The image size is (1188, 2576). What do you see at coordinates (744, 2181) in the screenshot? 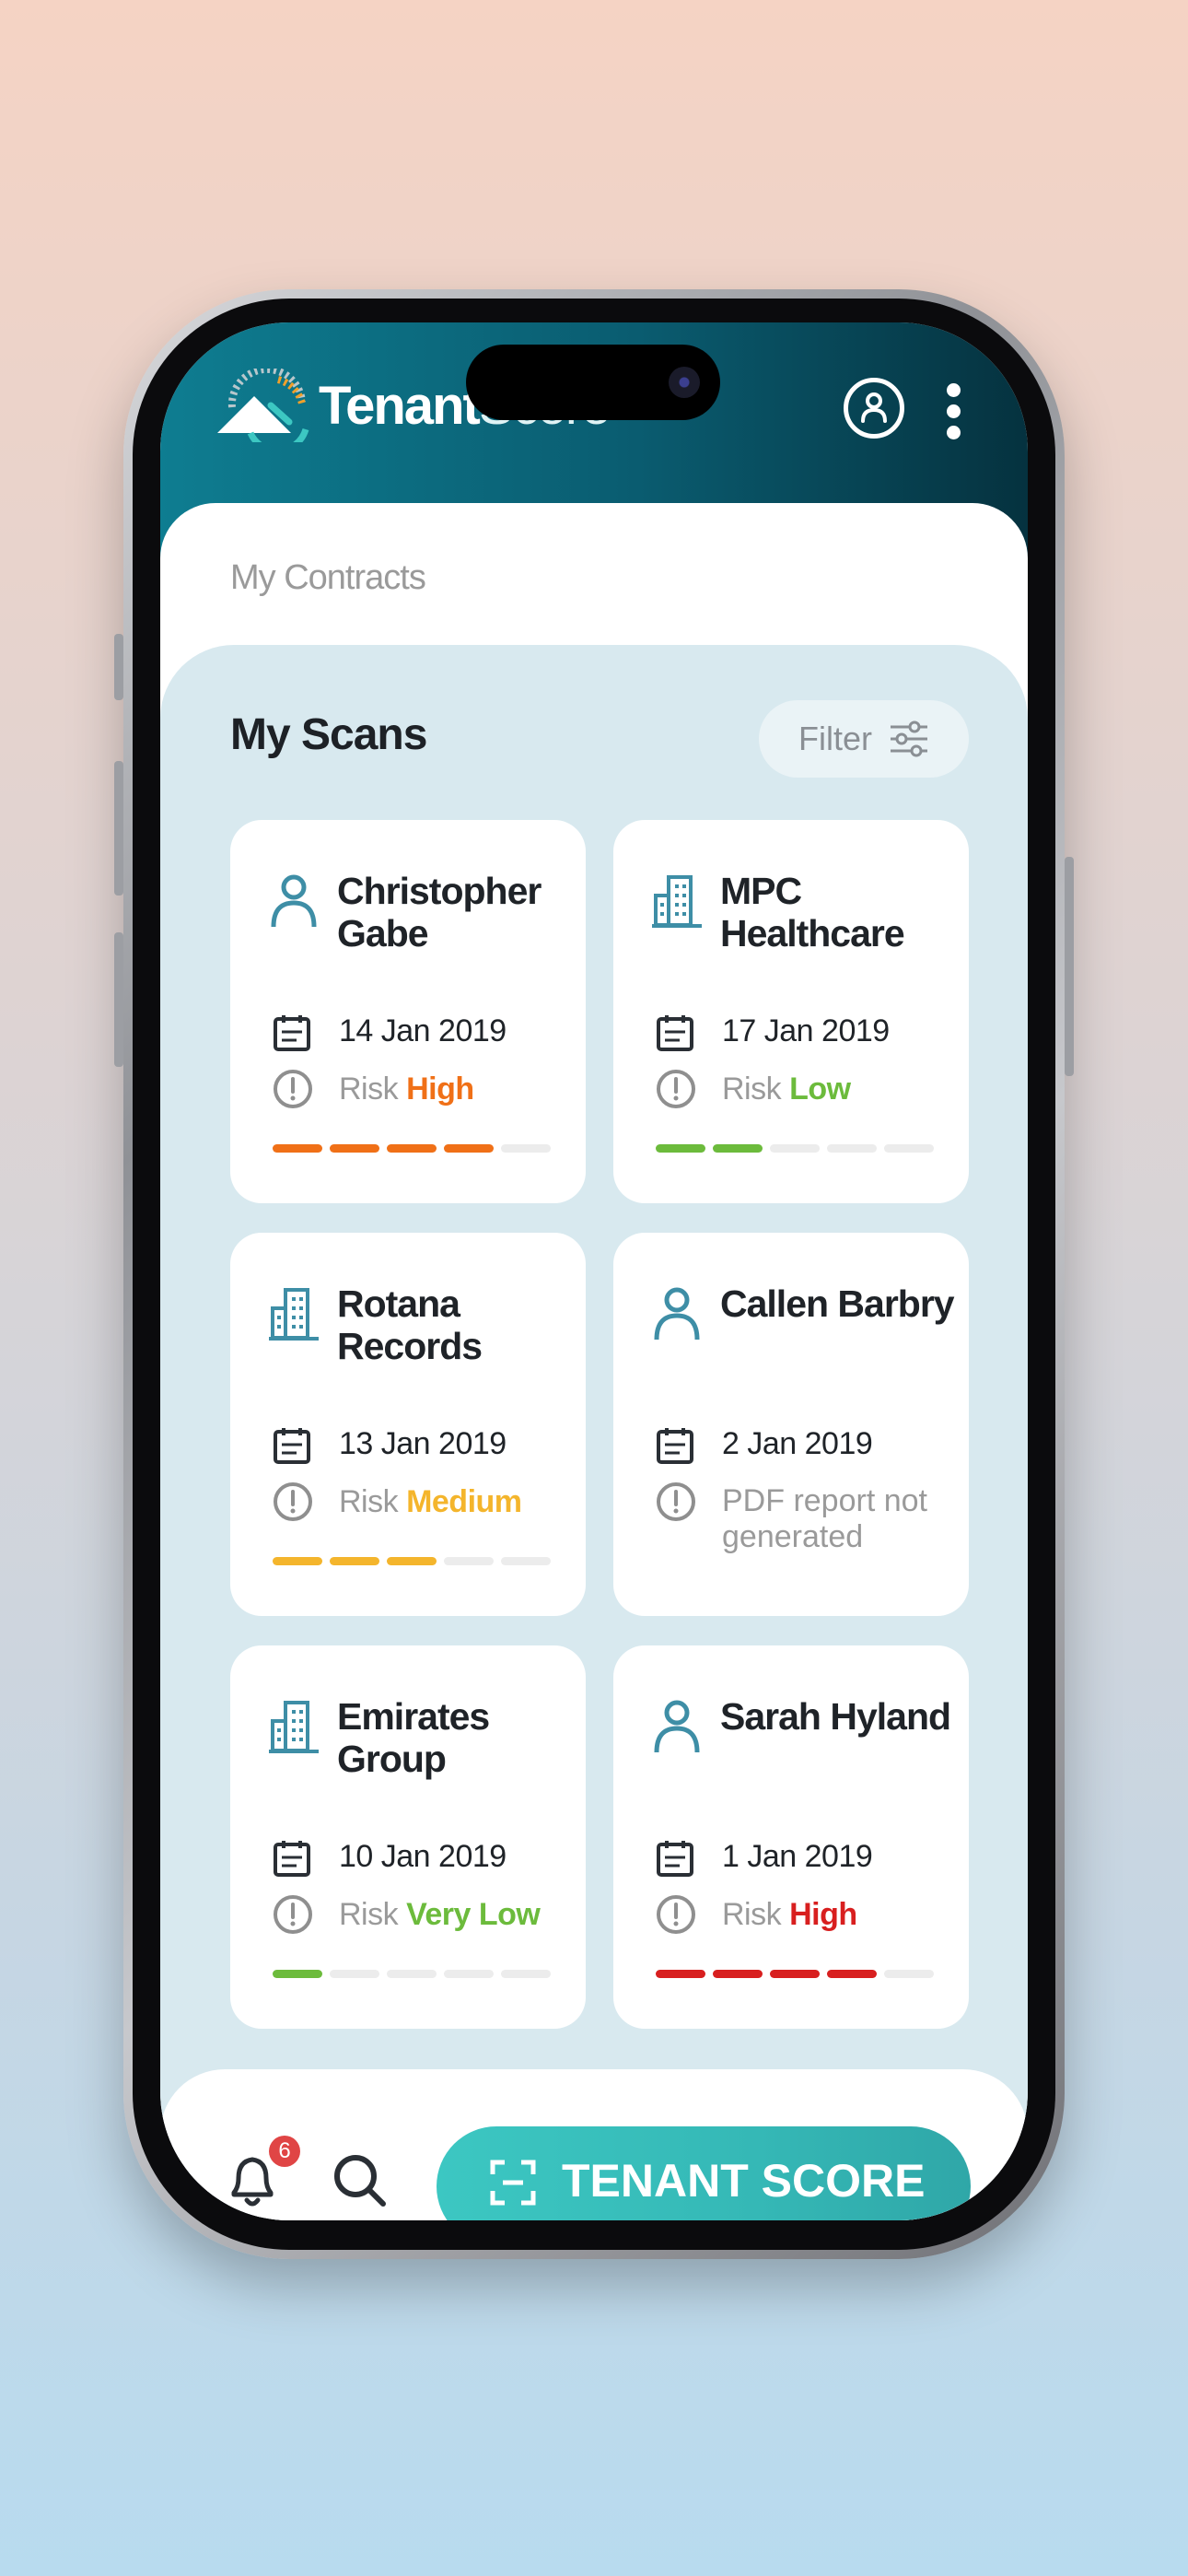
I see `tenant-score-label: TENANT SCORE` at bounding box center [744, 2181].